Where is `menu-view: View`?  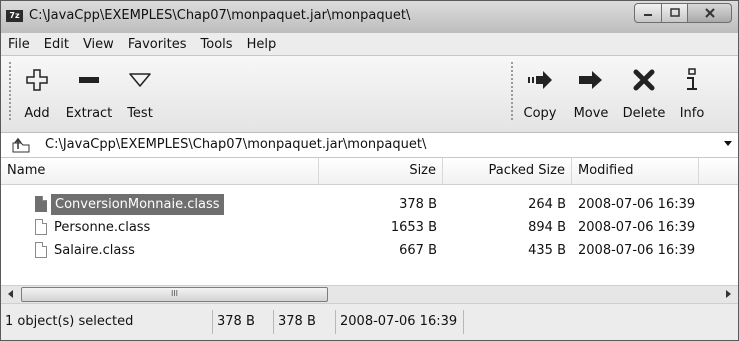 menu-view: View is located at coordinates (98, 44).